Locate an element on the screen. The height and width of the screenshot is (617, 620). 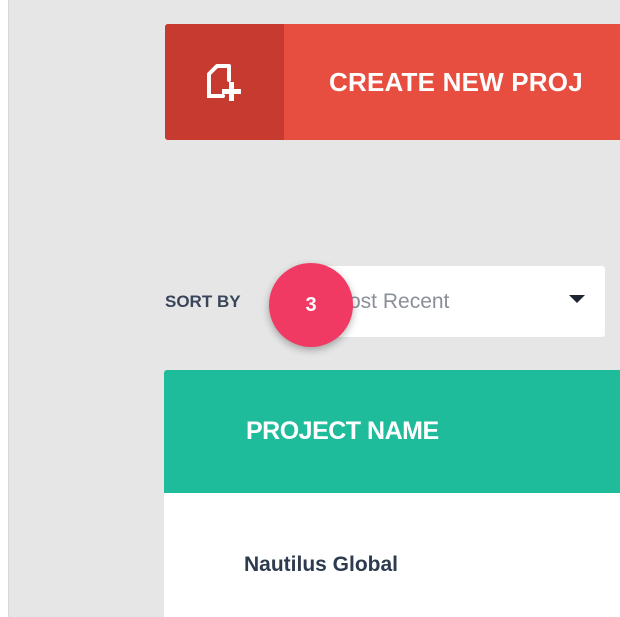
create-new-project-label: CREATE NEW PROJ is located at coordinates (456, 81).